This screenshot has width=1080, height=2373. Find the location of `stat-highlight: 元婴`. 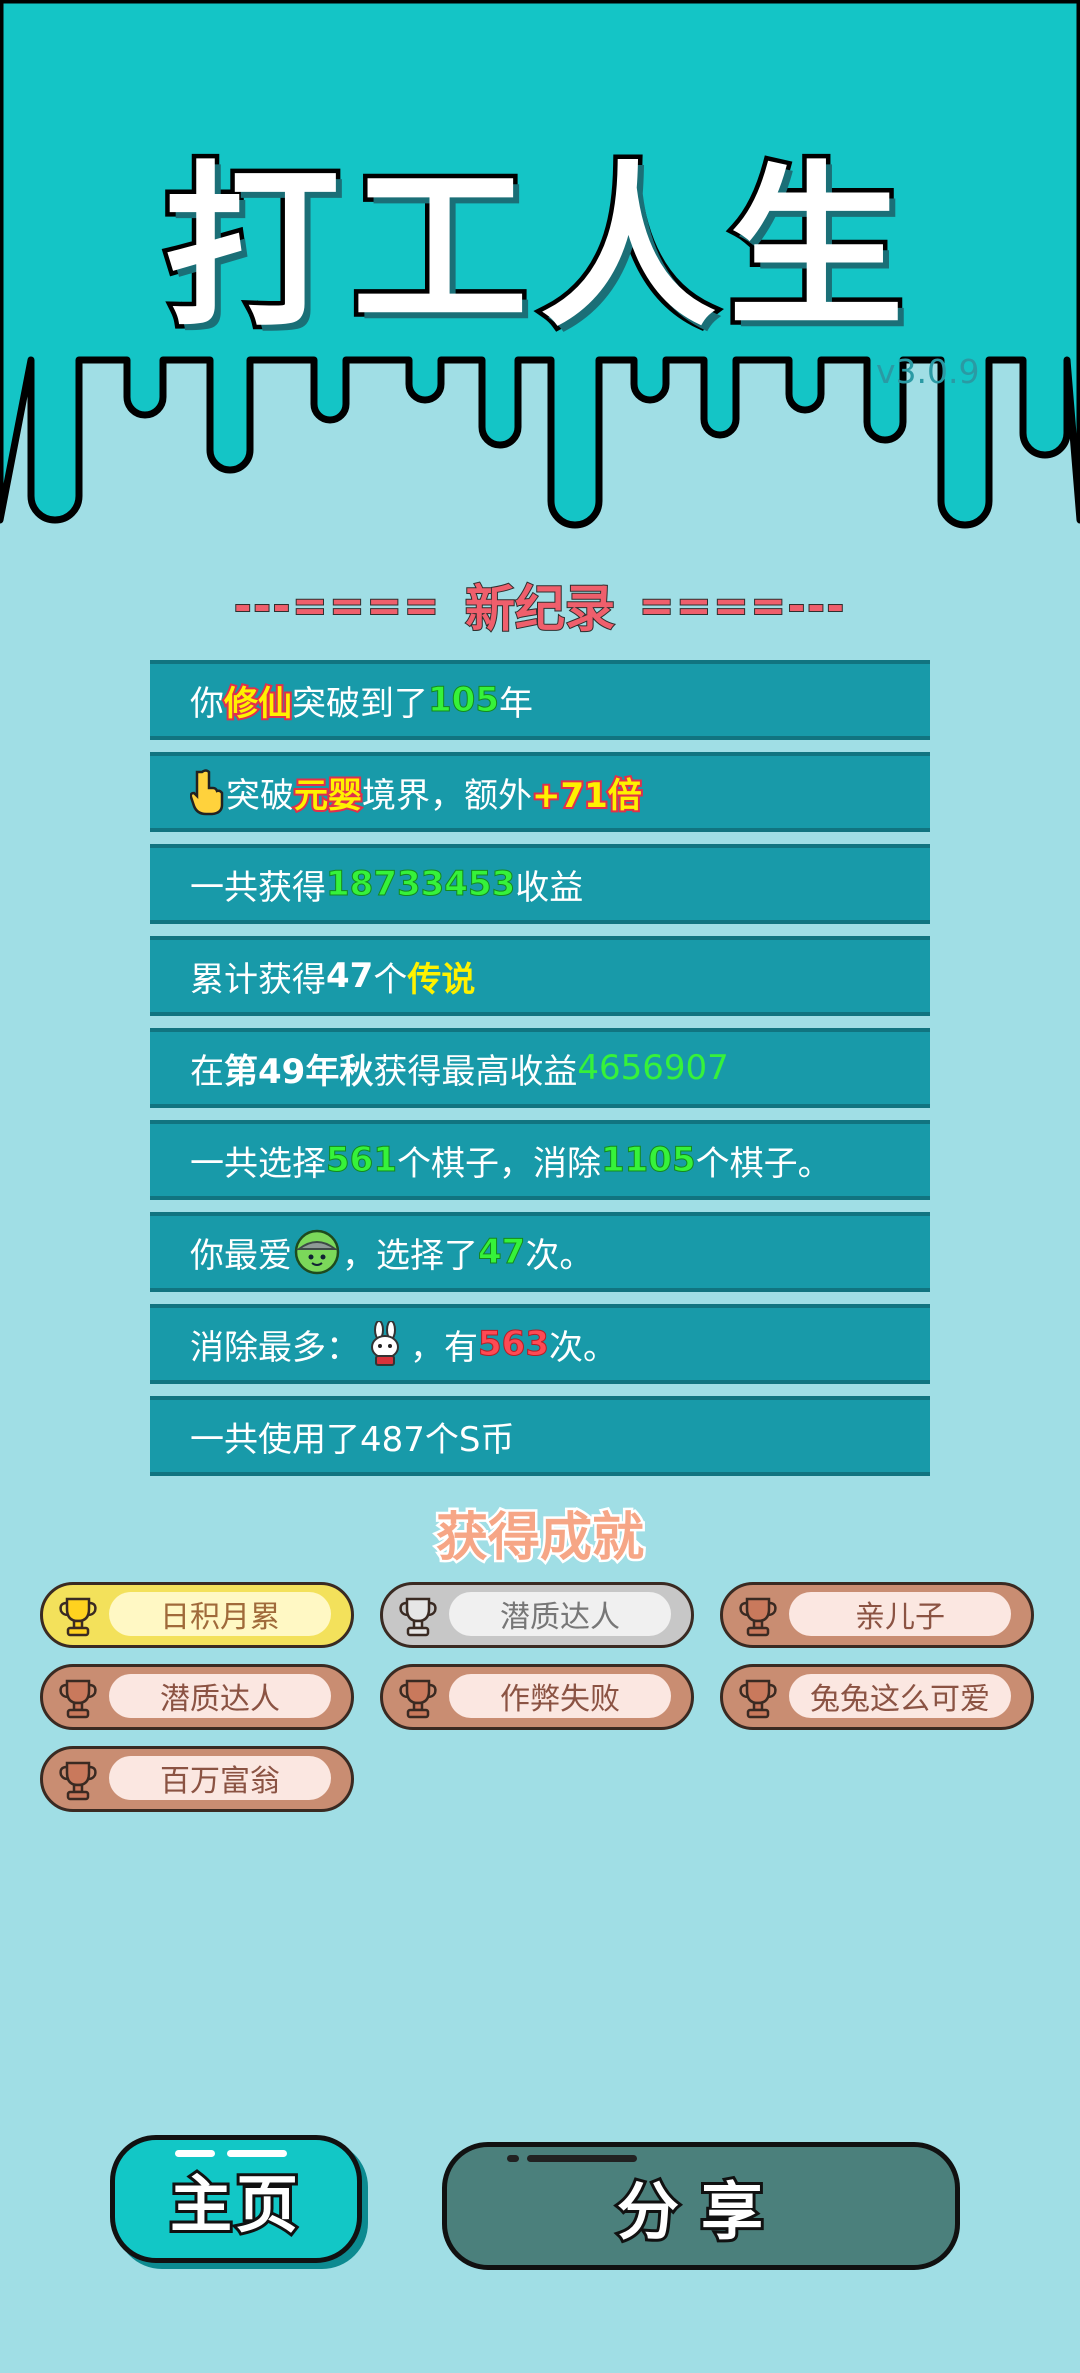

stat-highlight: 元婴 is located at coordinates (328, 796).